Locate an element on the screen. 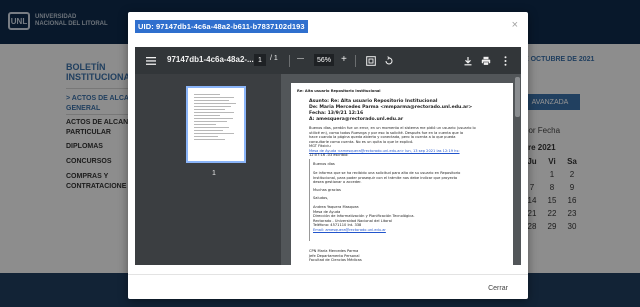  hamburger-icon is located at coordinates (151, 60).